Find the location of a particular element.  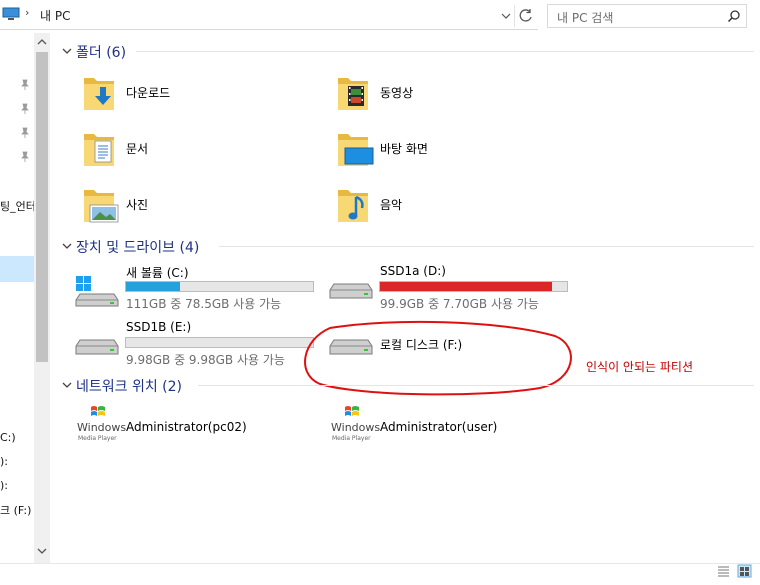

nav-item-drive-d: ): is located at coordinates (4, 461).